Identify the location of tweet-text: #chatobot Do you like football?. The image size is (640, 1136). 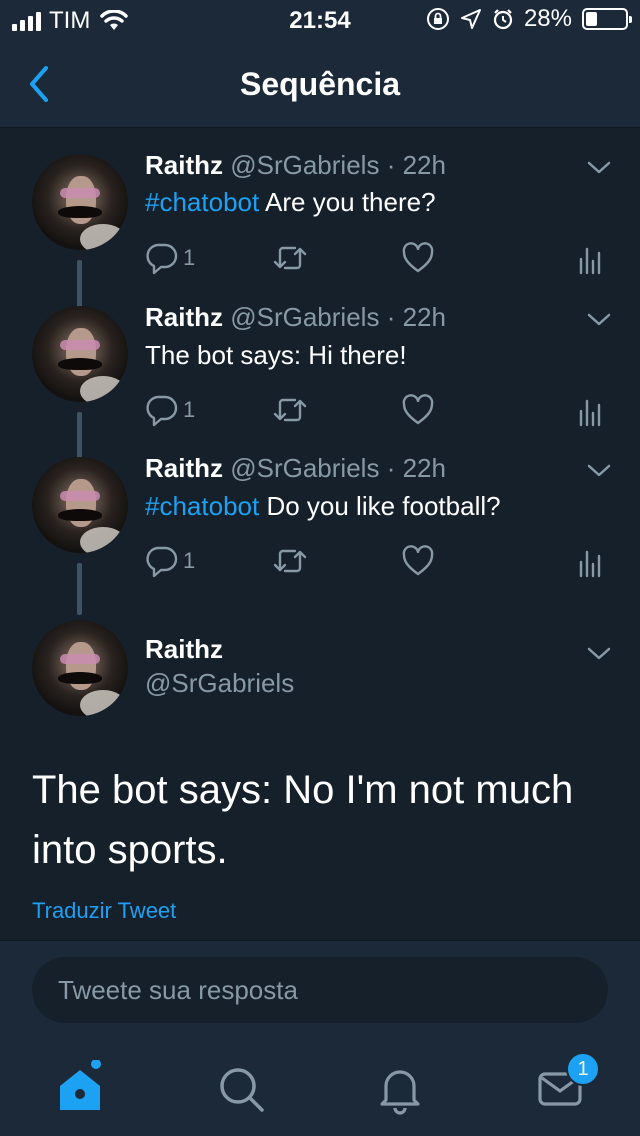
(323, 506).